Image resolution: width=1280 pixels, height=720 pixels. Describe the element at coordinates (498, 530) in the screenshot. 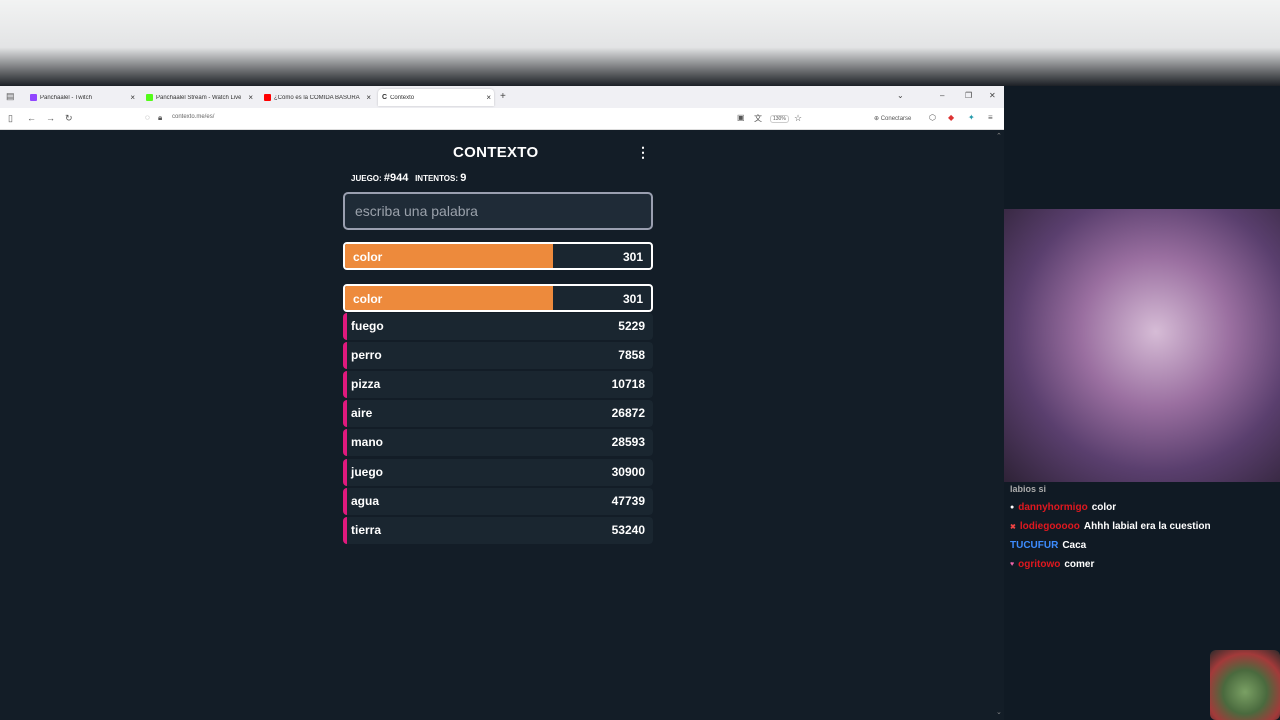

I see `guess-row: tierra 53240` at that location.